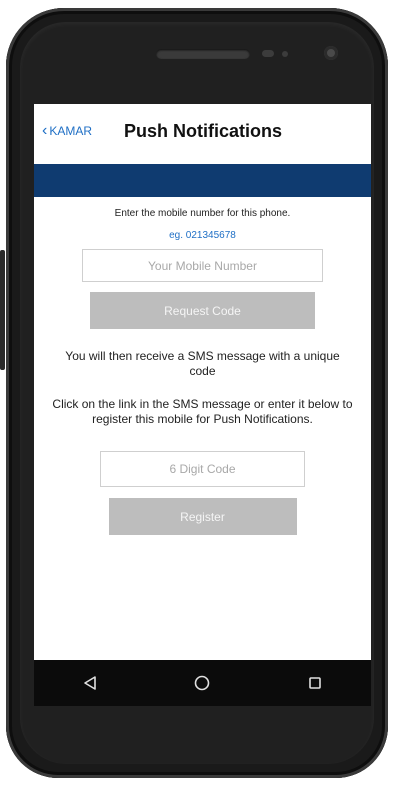  What do you see at coordinates (90, 683) in the screenshot?
I see `back-triangle-icon` at bounding box center [90, 683].